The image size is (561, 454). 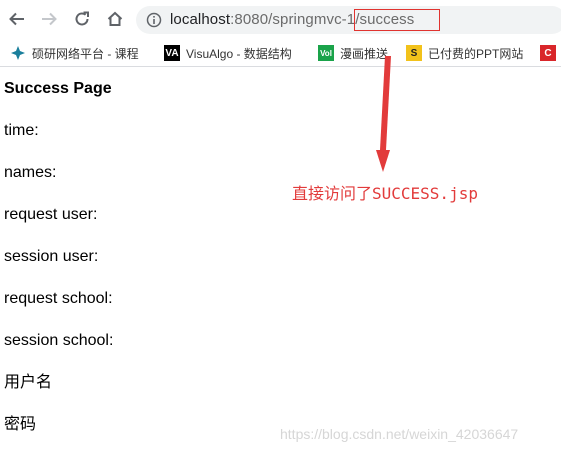 What do you see at coordinates (385, 193) in the screenshot?
I see `annotation-text: 直接访问了SUCCESS.jsp` at bounding box center [385, 193].